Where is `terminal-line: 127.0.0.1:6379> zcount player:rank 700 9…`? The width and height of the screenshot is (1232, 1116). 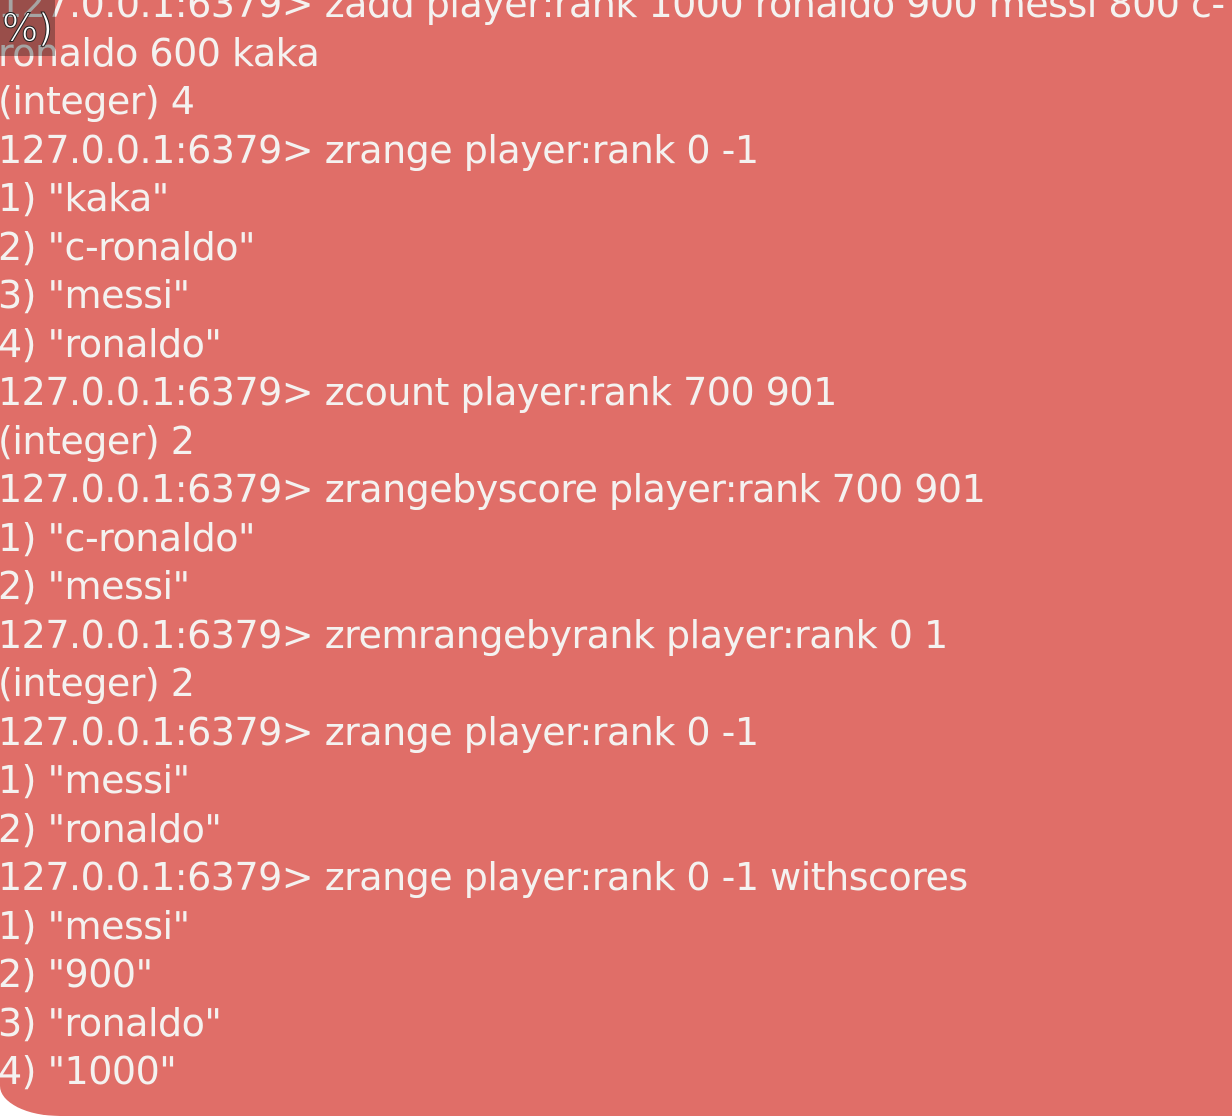
terminal-line: 127.0.0.1:6379> zcount player:rank 700 9… is located at coordinates (418, 392).